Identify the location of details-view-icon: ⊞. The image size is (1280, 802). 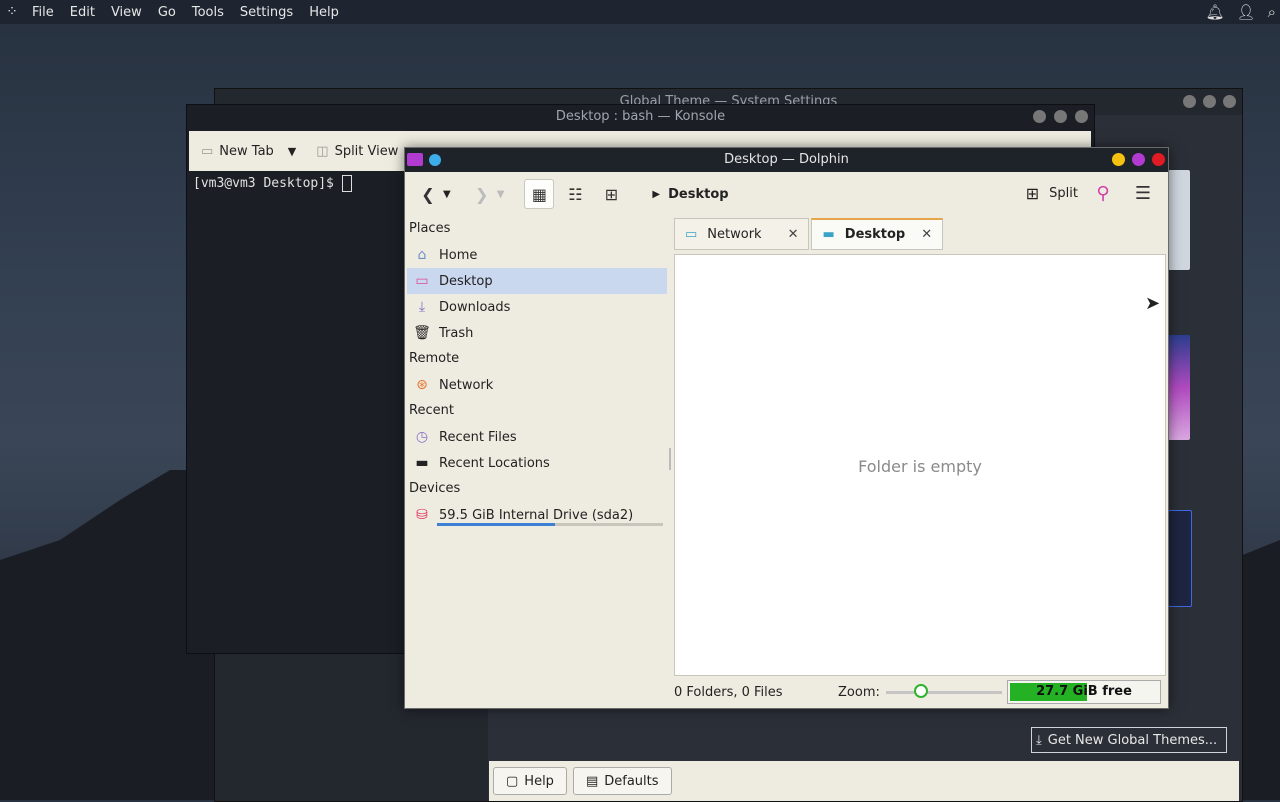
(611, 194).